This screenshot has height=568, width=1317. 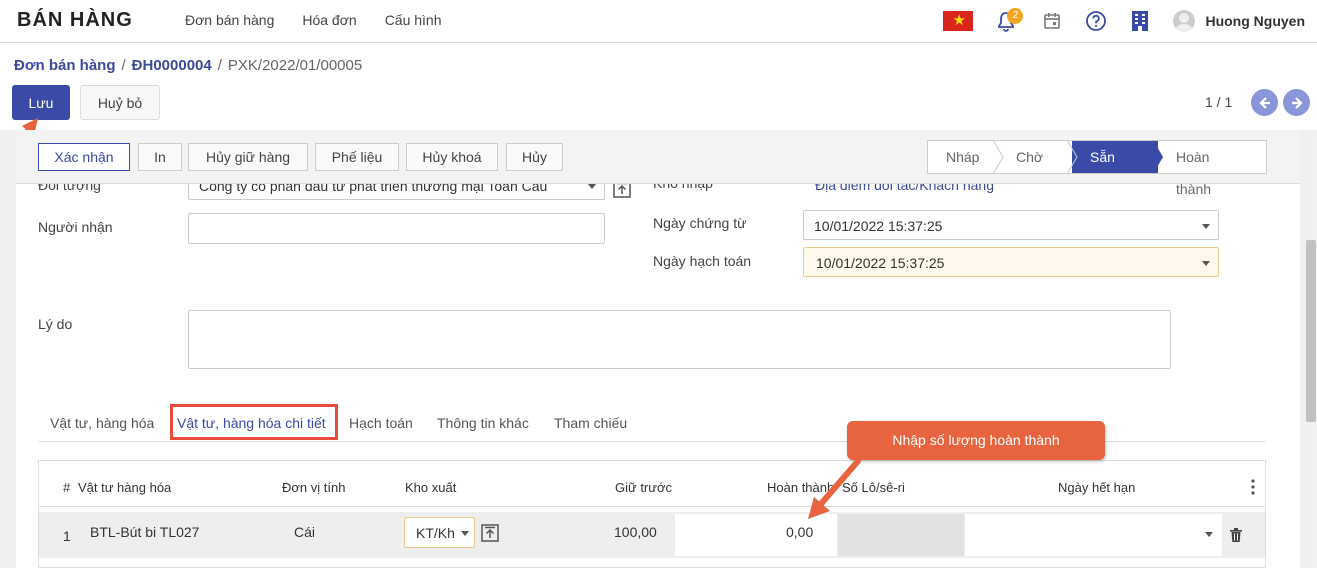 I want to click on pager-previous-button, so click(x=1264, y=102).